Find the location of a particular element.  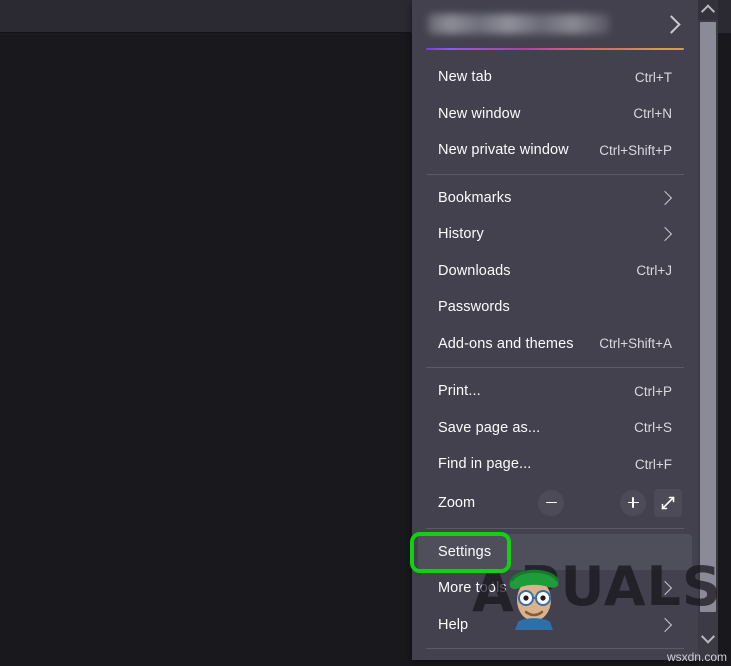

toolbar-divider is located at coordinates (205, 32).